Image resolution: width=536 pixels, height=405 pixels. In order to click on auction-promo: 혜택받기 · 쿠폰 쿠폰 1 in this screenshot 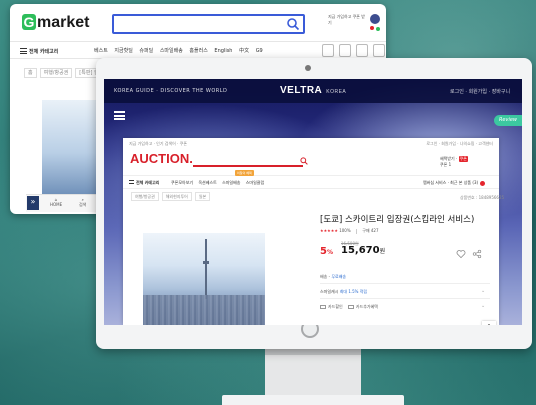, I will do `click(454, 162)`.